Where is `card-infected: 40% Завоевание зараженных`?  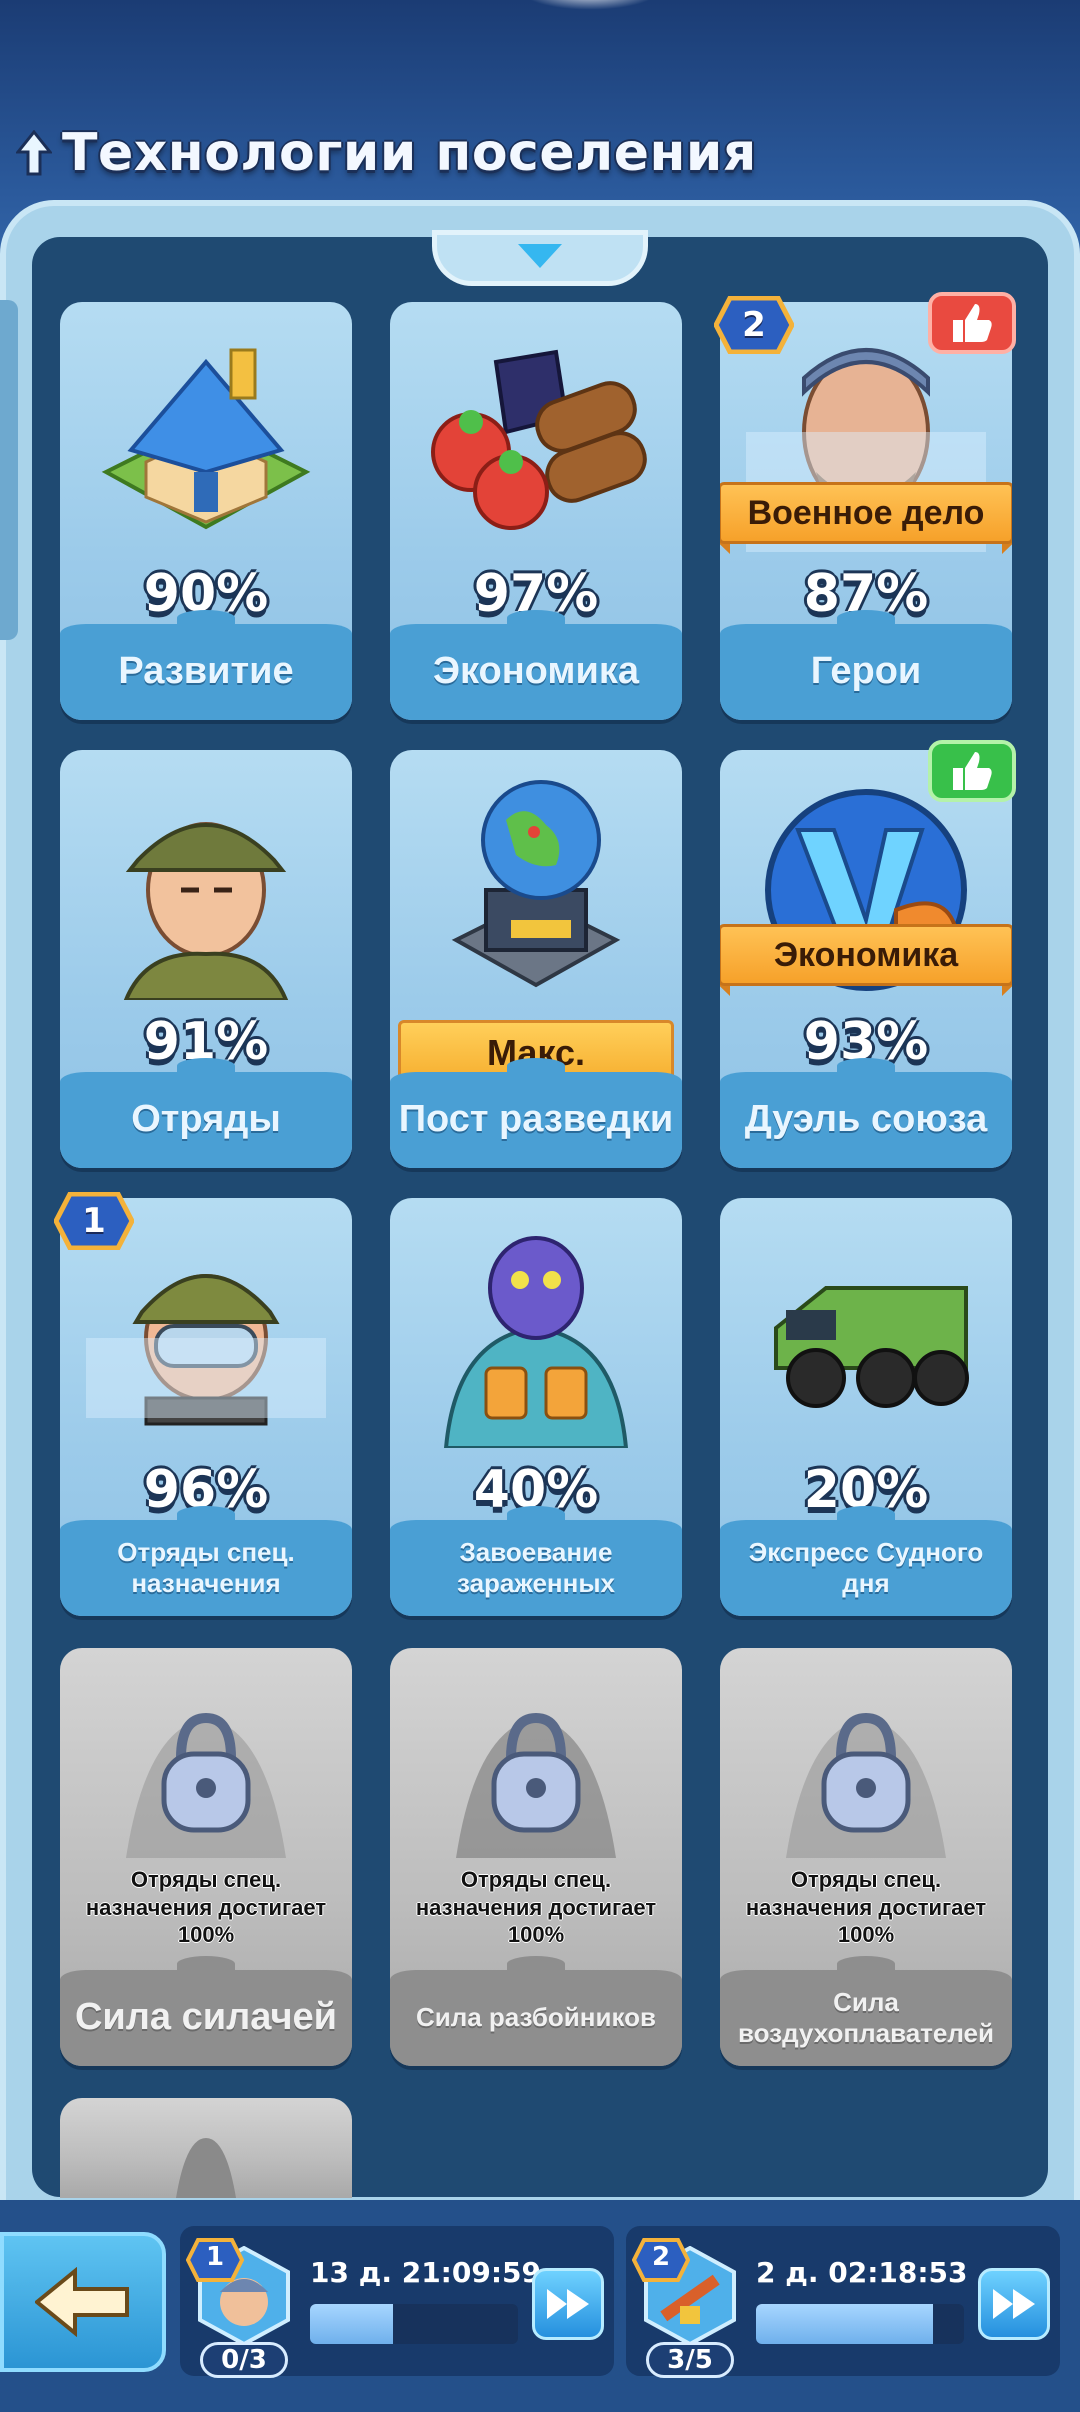 card-infected: 40% Завоевание зараженных is located at coordinates (536, 1407).